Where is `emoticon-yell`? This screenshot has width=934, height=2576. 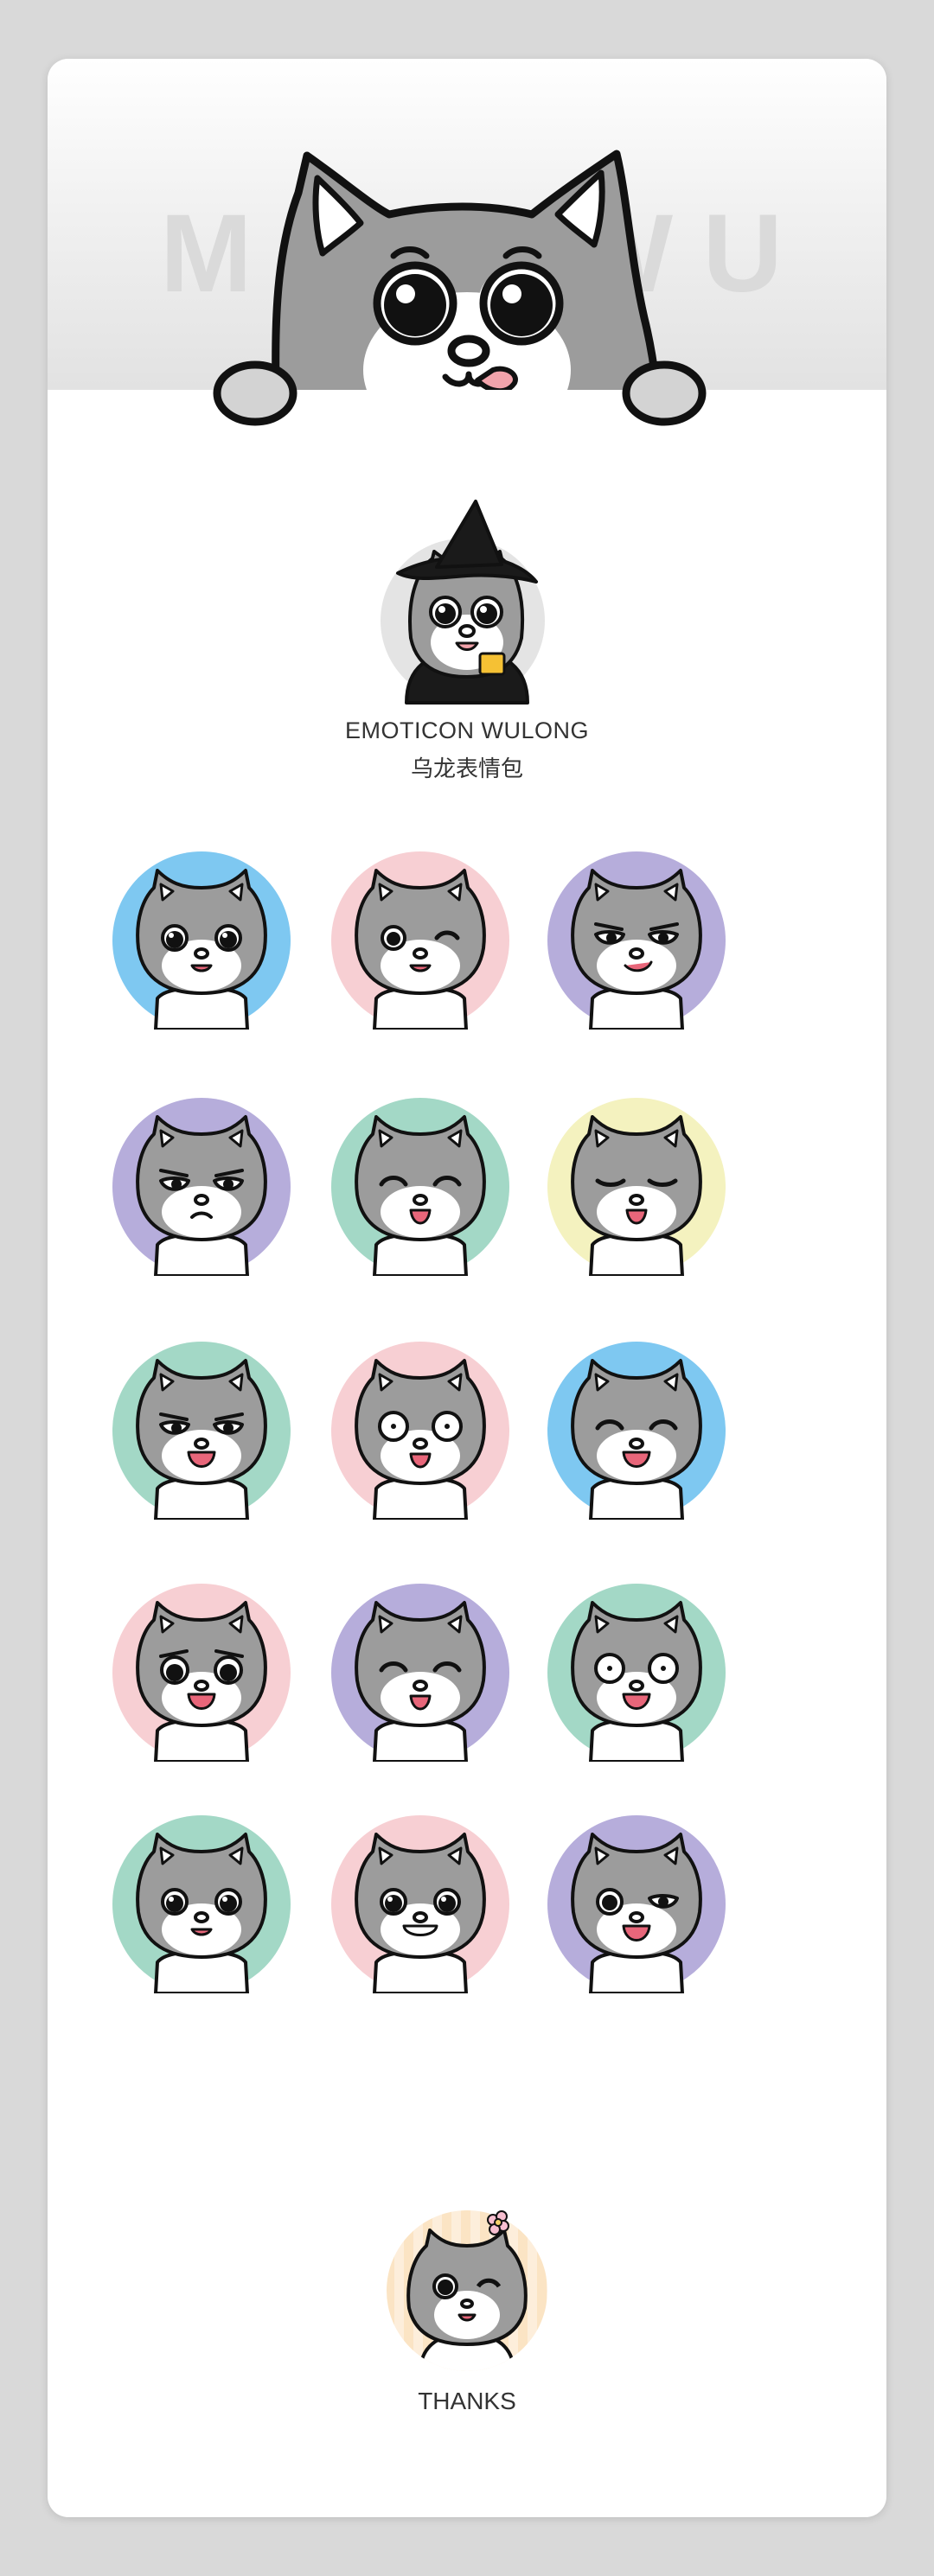
emoticon-yell is located at coordinates (636, 1905).